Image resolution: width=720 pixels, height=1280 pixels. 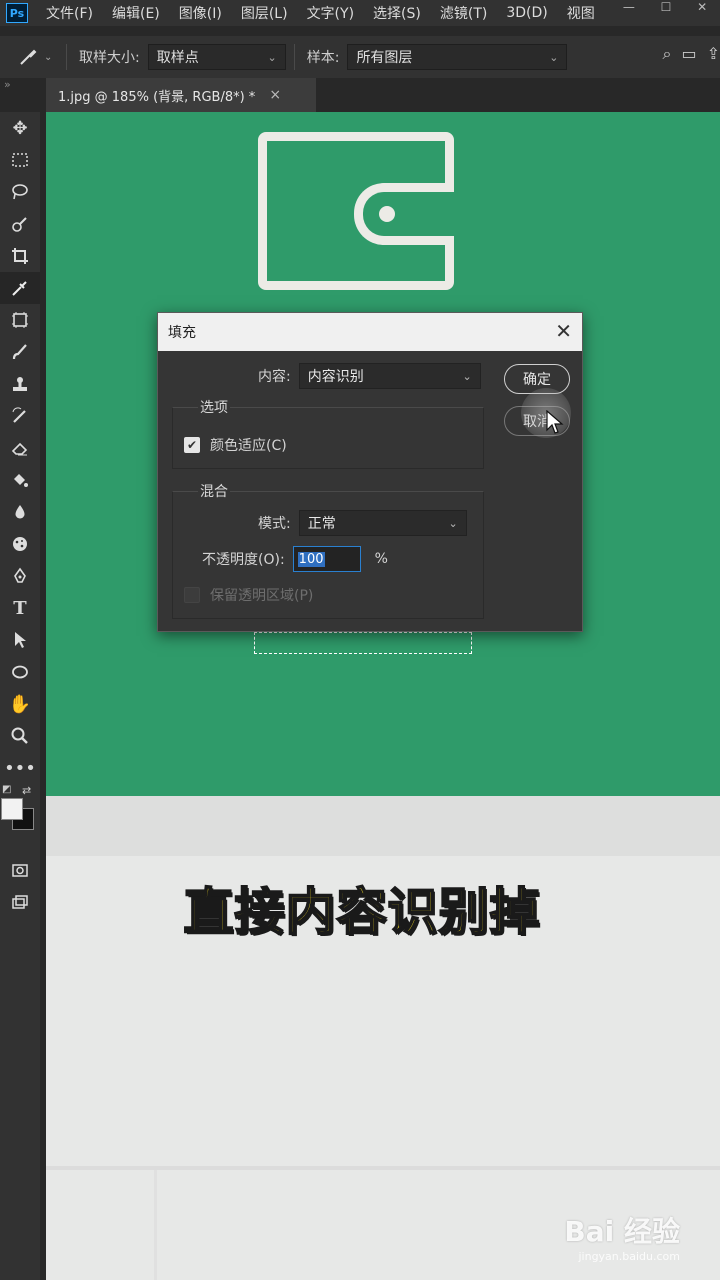 I want to click on menu-select: 选择(S), so click(x=397, y=13).